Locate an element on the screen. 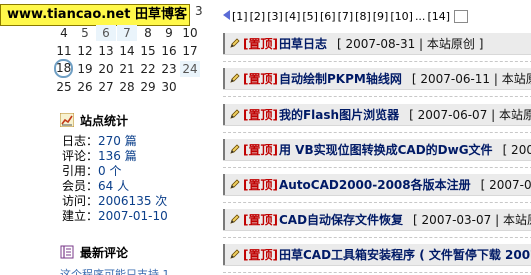 Image resolution: width=531 pixels, height=275 pixels. calendar-day: 8 is located at coordinates (148, 33).